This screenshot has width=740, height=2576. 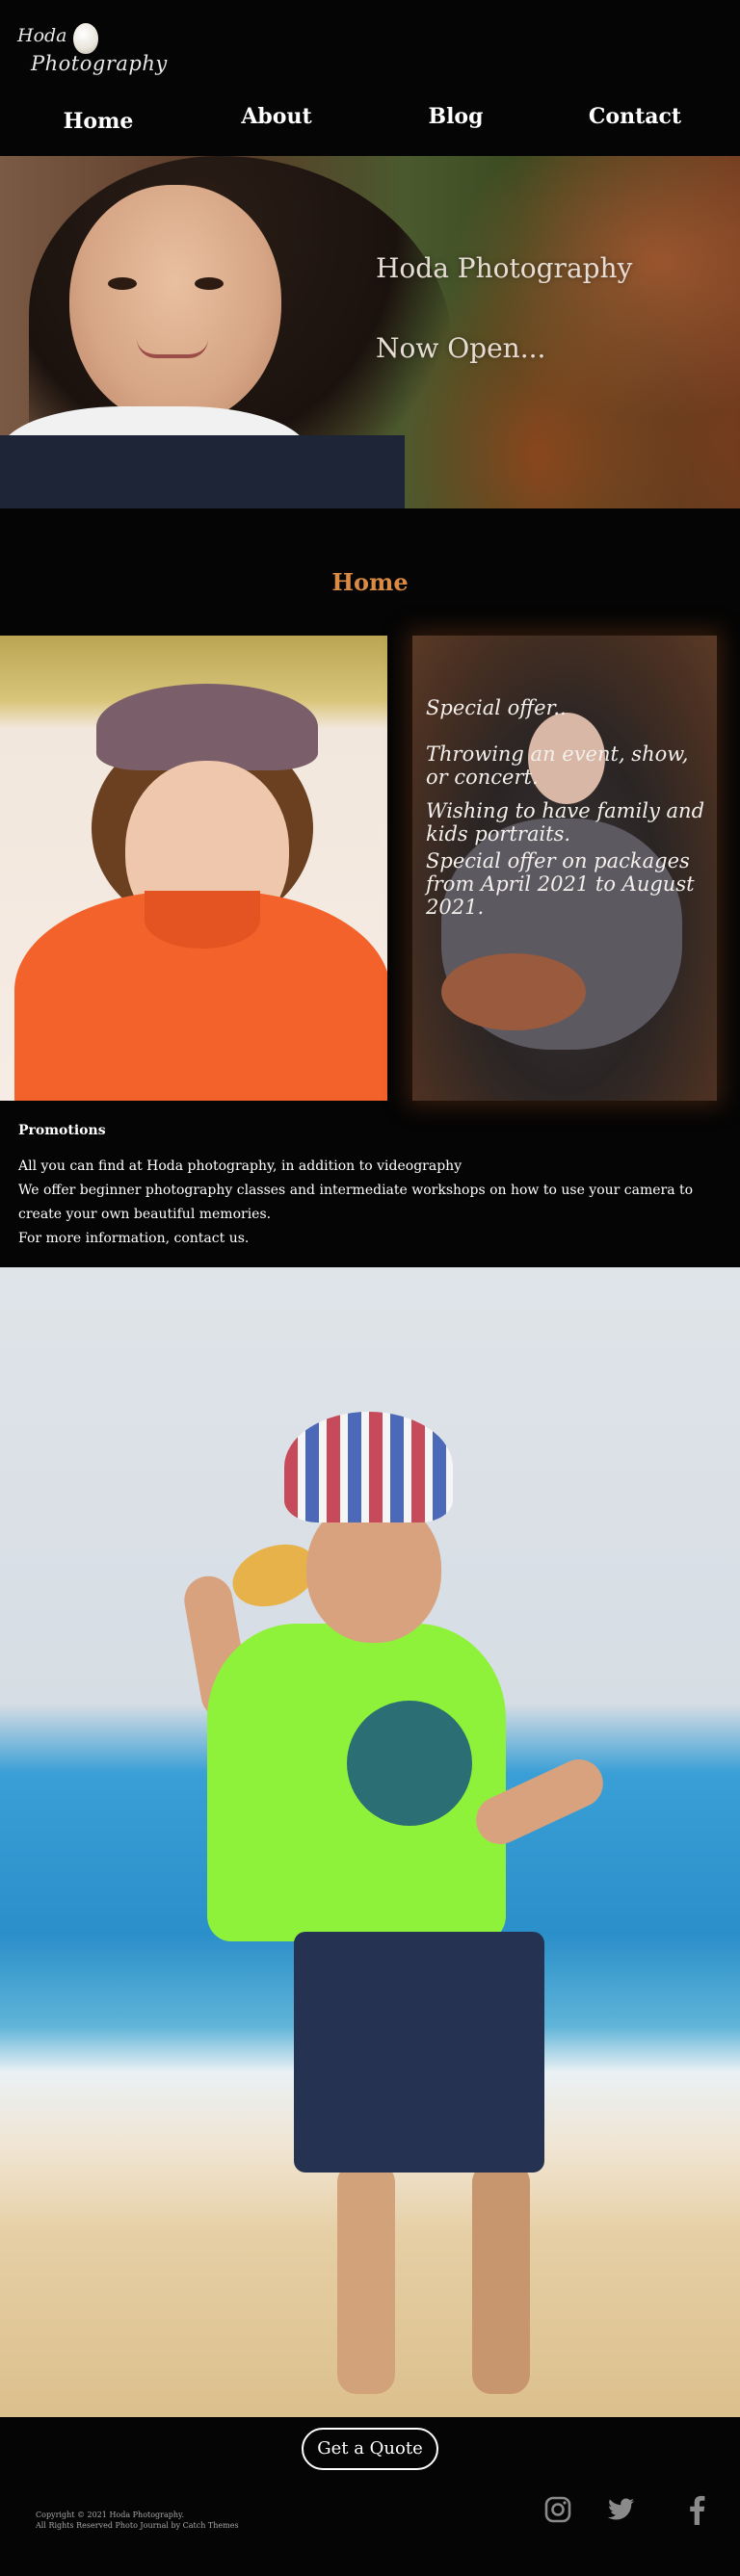 What do you see at coordinates (370, 582) in the screenshot?
I see `page-title: Home` at bounding box center [370, 582].